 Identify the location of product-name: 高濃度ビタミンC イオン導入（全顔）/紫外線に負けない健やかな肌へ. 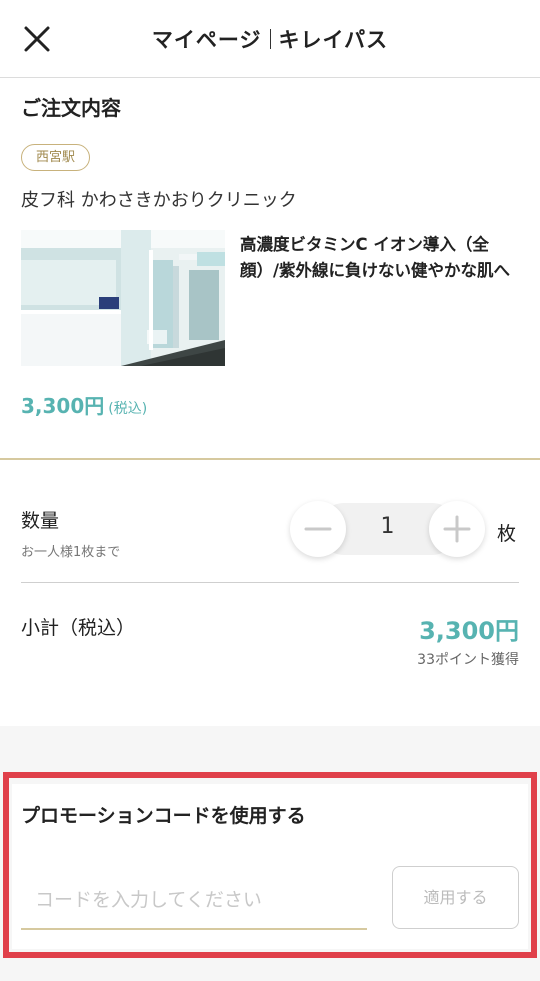
(375, 257).